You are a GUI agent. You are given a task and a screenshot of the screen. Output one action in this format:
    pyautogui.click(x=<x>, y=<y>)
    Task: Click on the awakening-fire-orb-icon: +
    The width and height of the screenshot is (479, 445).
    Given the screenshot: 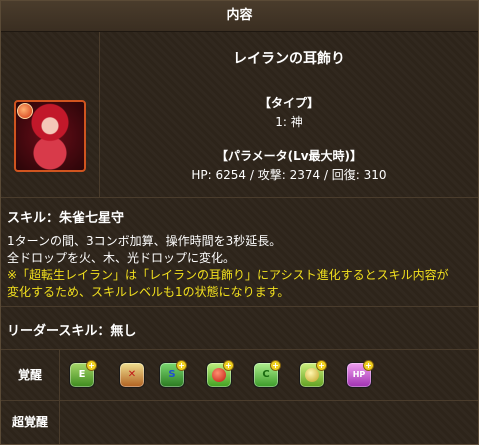 What is the action you would take?
    pyautogui.click(x=220, y=374)
    